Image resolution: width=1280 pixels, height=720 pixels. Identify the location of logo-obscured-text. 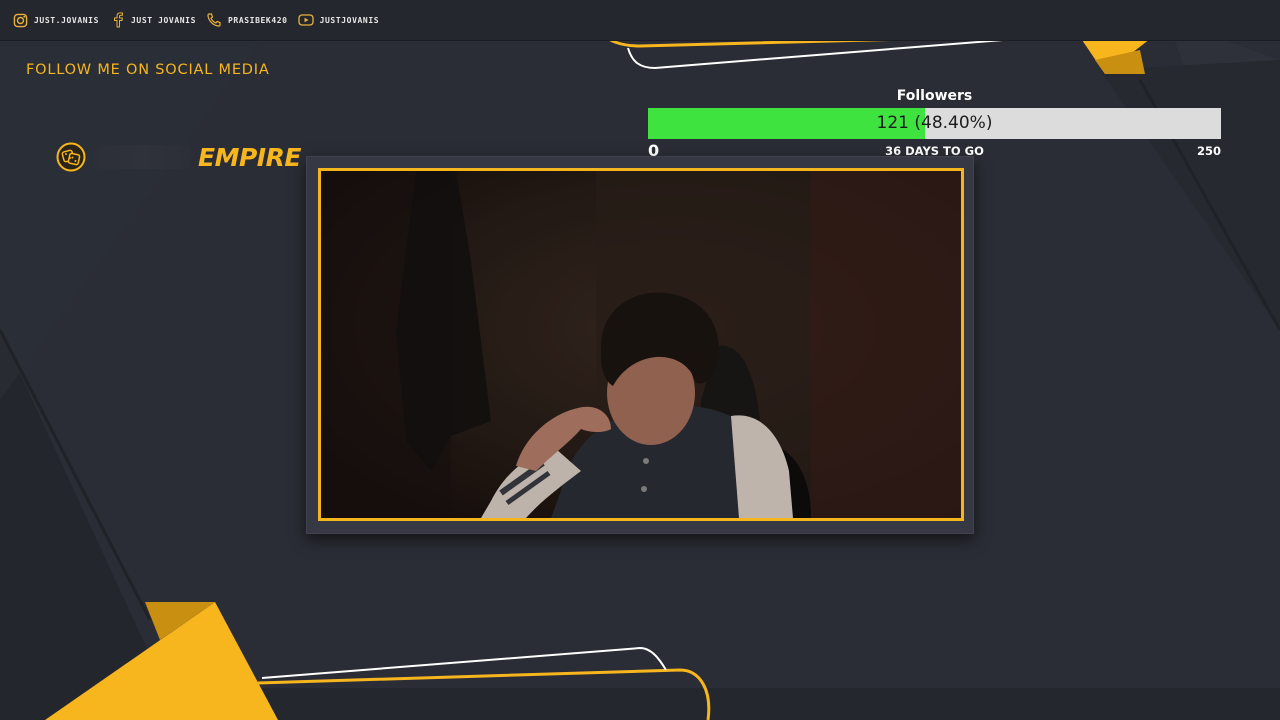
(142, 157).